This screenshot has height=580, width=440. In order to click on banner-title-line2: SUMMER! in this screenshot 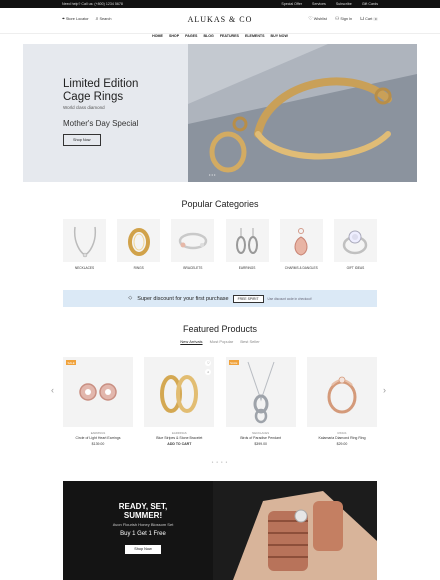, I will do `click(143, 515)`.